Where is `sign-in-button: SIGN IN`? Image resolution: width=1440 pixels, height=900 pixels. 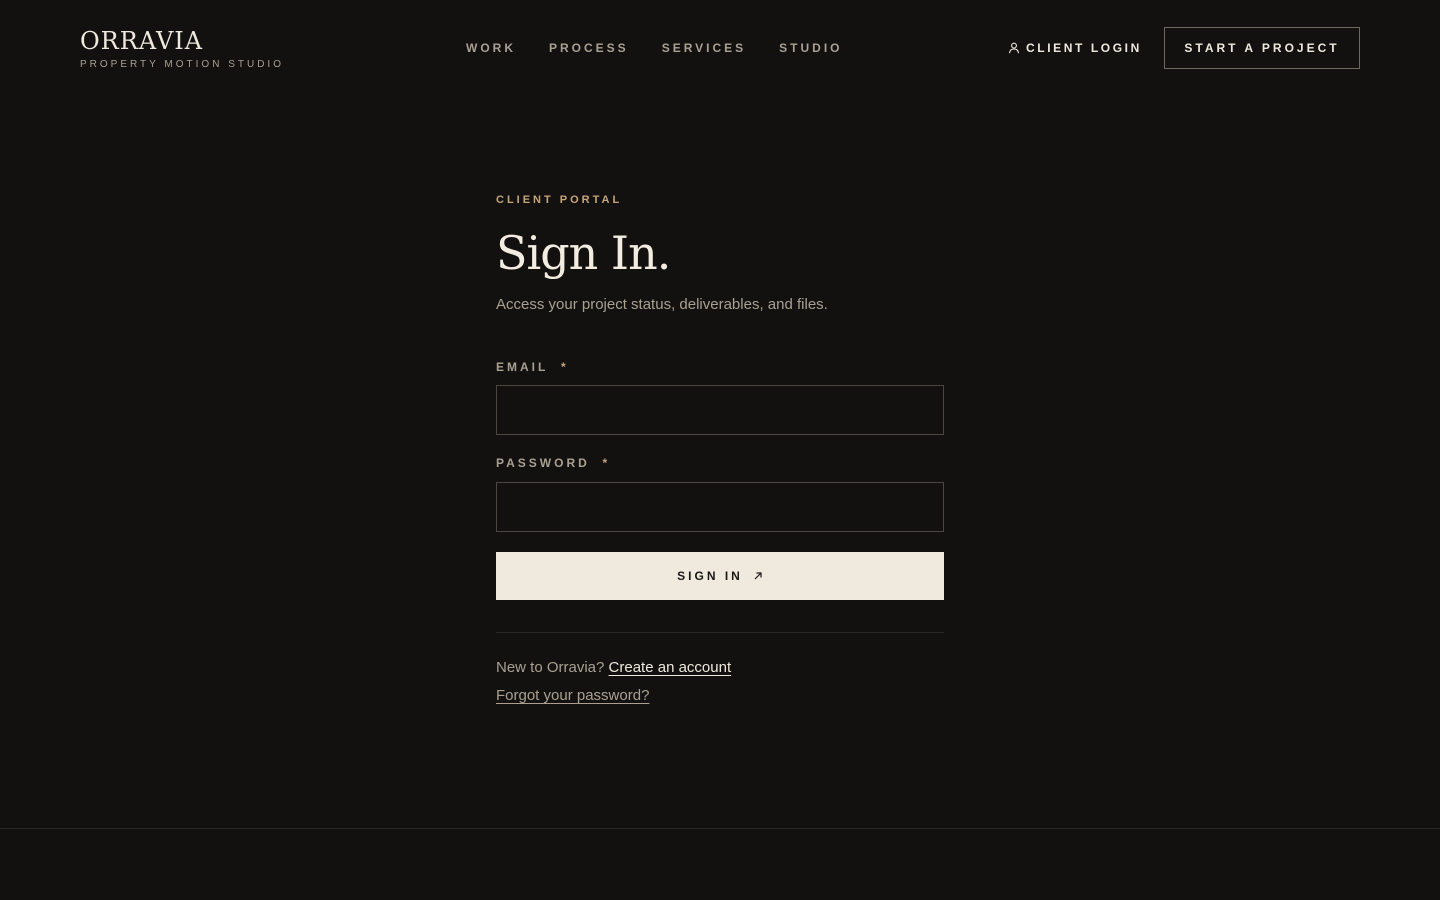
sign-in-button: SIGN IN is located at coordinates (720, 576).